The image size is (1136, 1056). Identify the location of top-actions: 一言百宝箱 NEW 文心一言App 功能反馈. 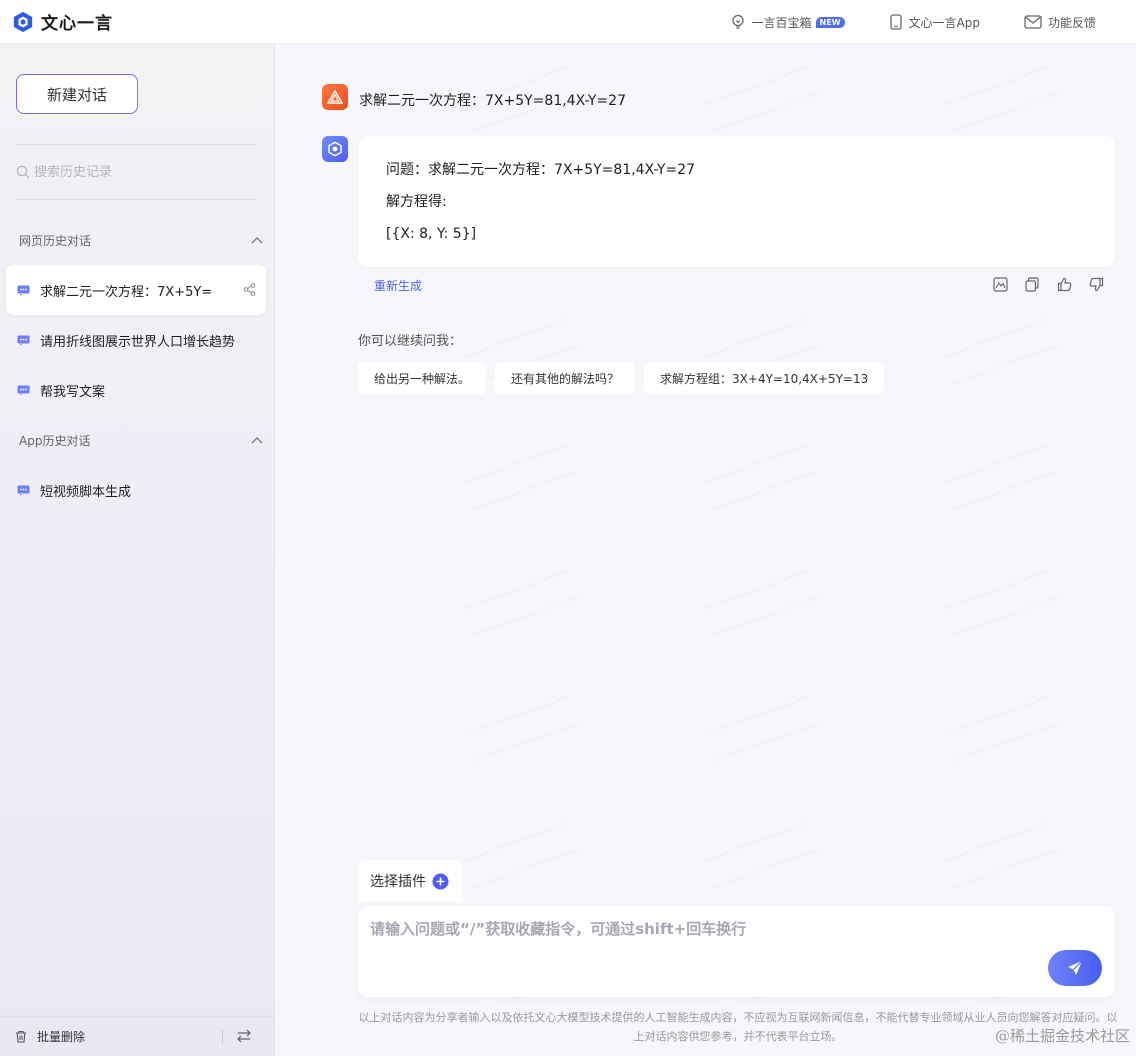
(891, 22).